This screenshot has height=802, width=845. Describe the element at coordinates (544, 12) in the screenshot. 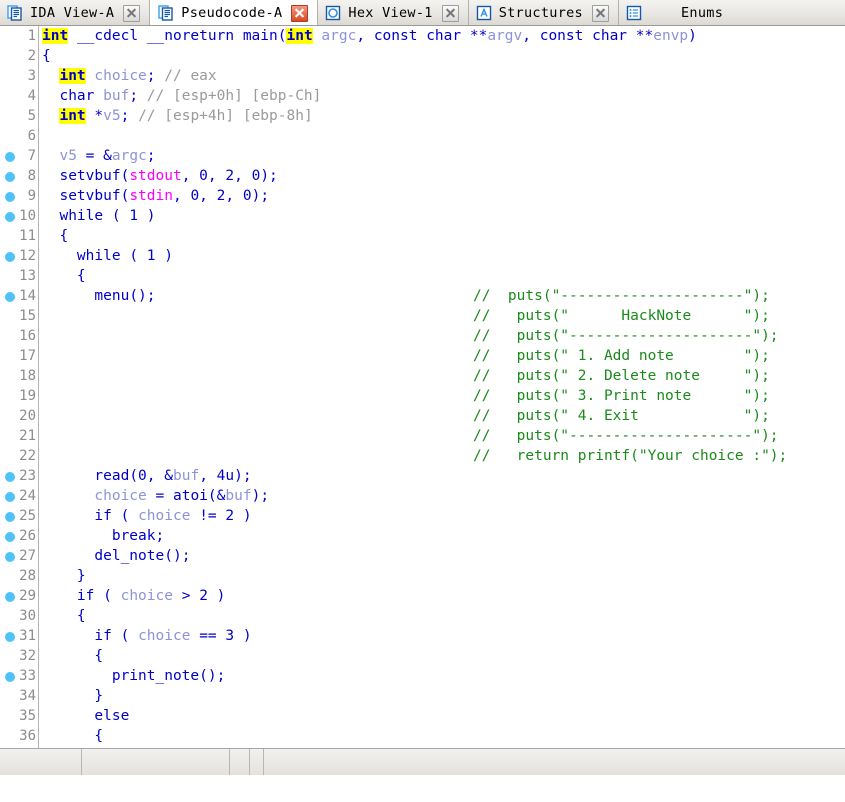

I see `tab-structures: Structures` at that location.